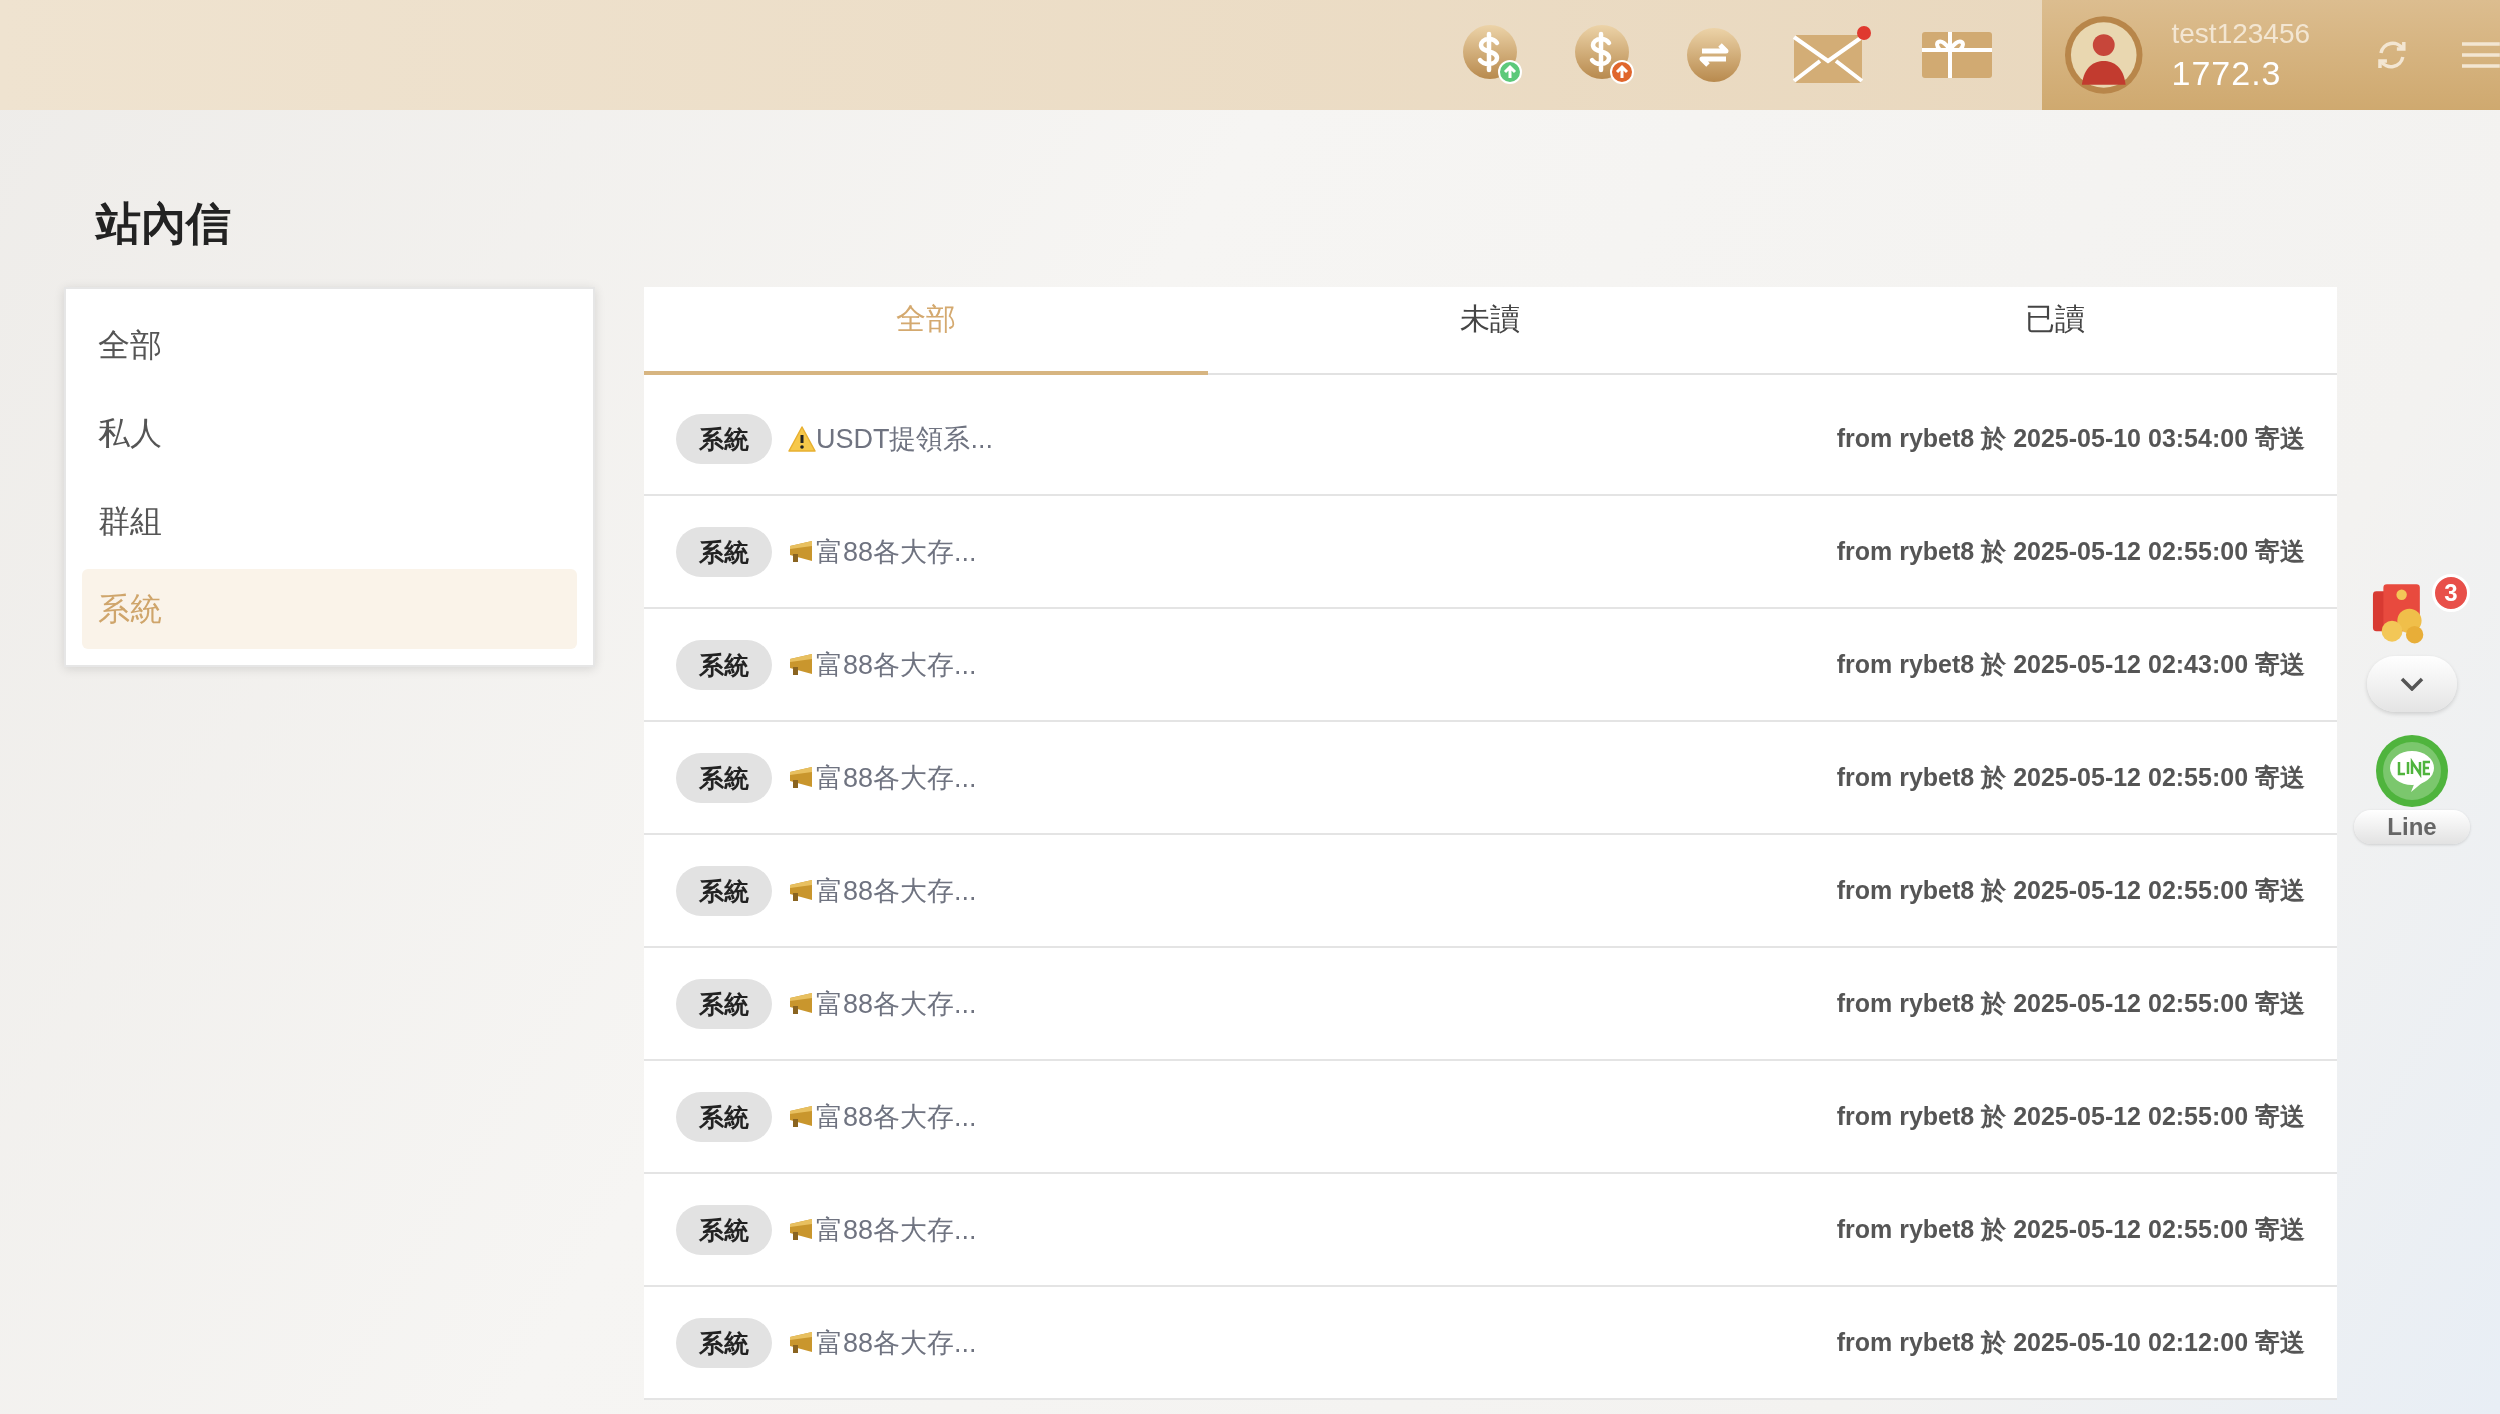  Describe the element at coordinates (2241, 33) in the screenshot. I see `username: test123456` at that location.